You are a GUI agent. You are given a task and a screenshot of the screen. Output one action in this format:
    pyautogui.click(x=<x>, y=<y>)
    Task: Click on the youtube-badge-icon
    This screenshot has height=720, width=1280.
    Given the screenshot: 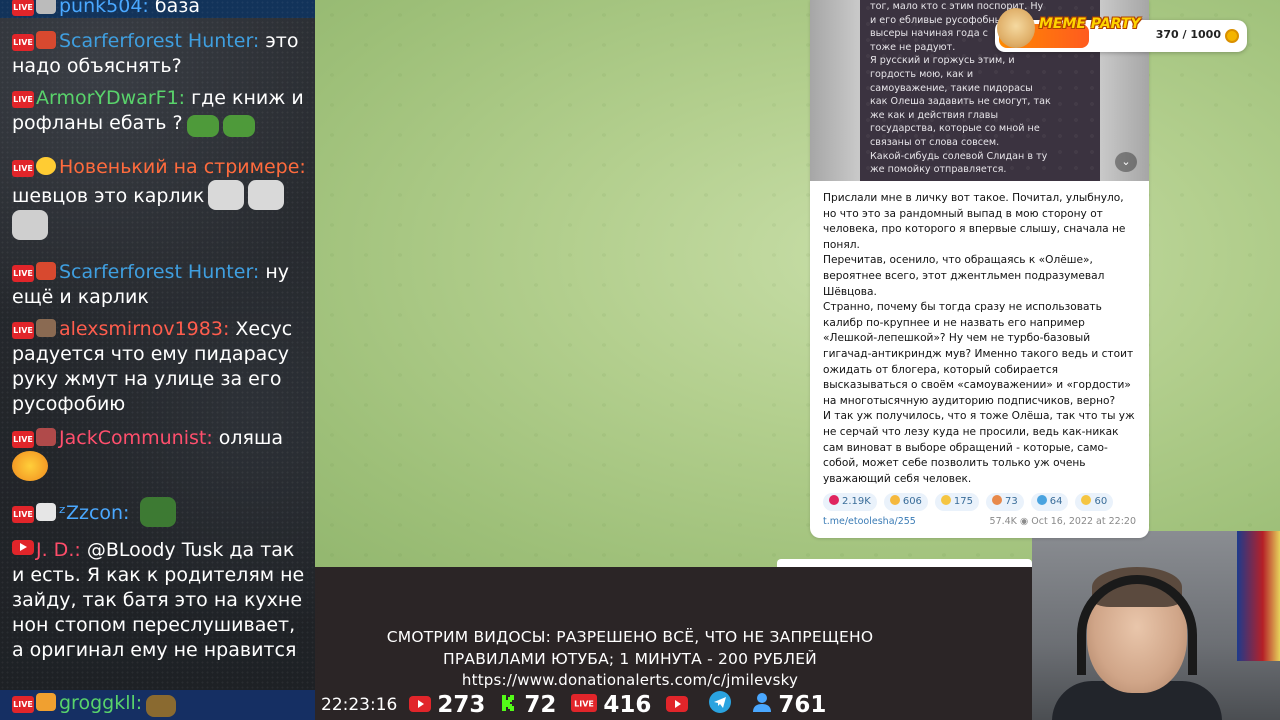 What is the action you would take?
    pyautogui.click(x=23, y=547)
    